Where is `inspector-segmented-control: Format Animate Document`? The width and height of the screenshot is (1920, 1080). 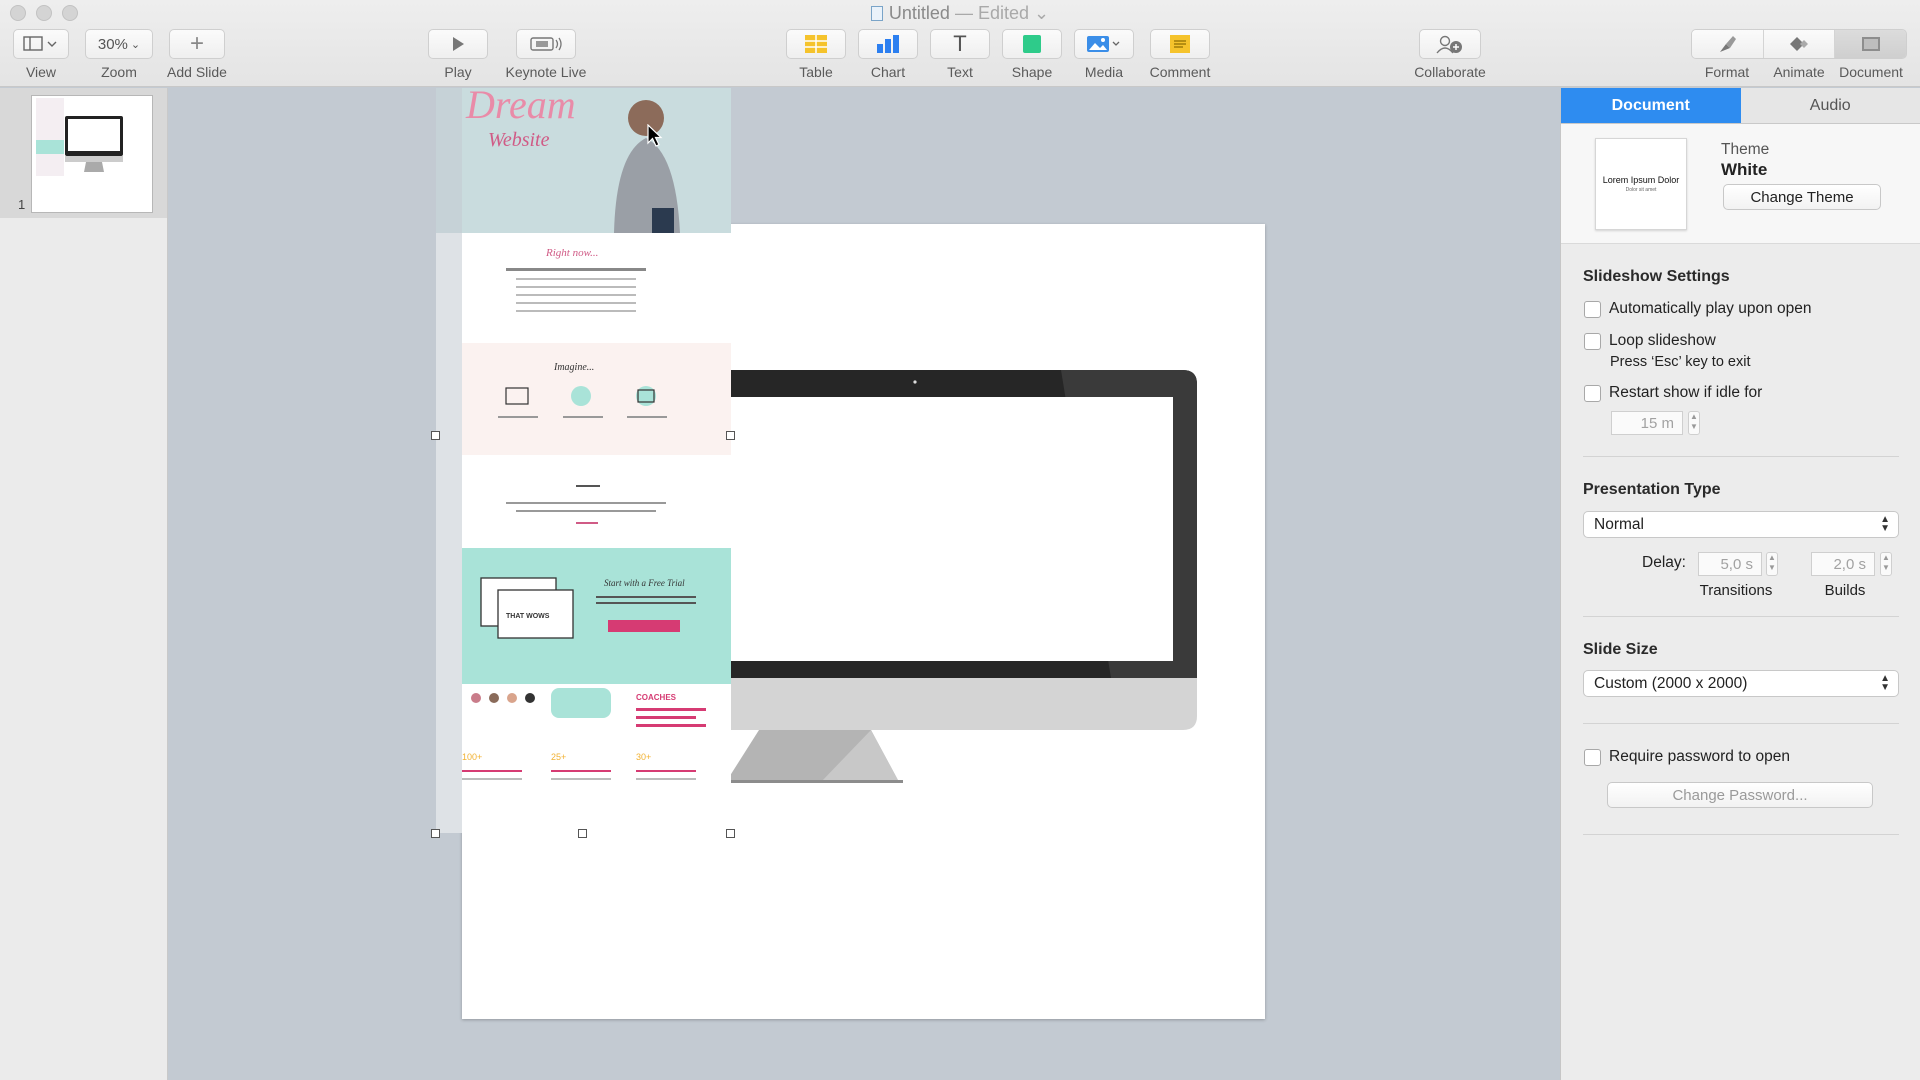 inspector-segmented-control: Format Animate Document is located at coordinates (1799, 54).